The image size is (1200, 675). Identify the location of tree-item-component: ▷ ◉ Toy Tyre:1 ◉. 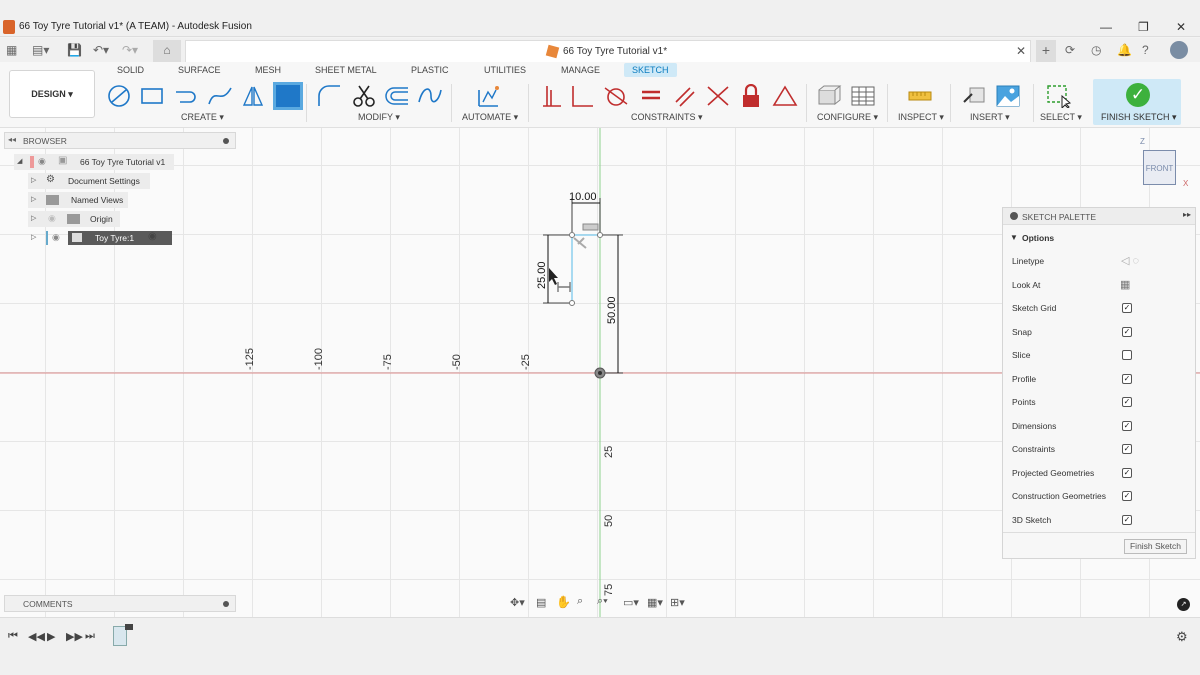
(100, 238).